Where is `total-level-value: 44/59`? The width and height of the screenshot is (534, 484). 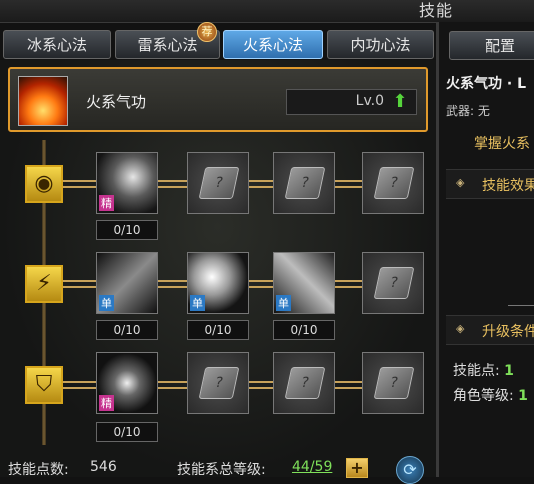 total-level-value: 44/59 is located at coordinates (312, 467).